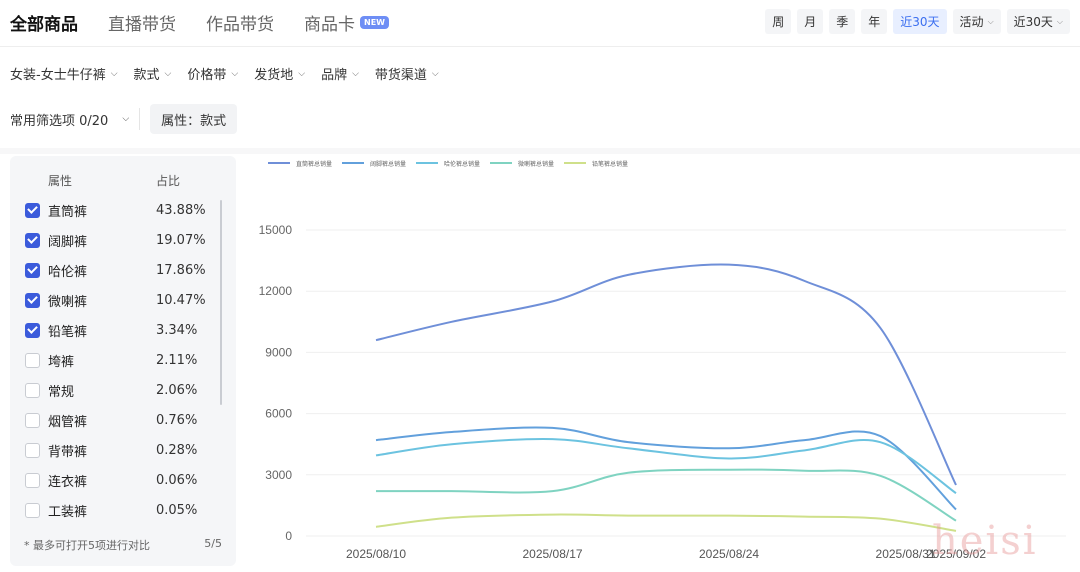  Describe the element at coordinates (123, 480) in the screenshot. I see `attribute-row: 连衣裤 0.06%` at that location.